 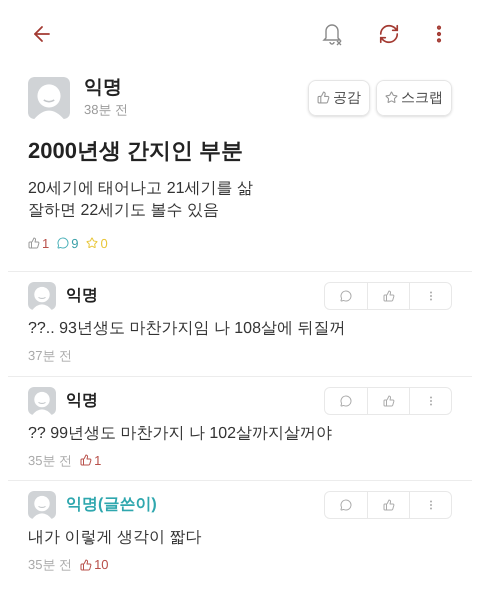 What do you see at coordinates (187, 329) in the screenshot?
I see `comment-text: ??.. 93년생도 마찬가지임 나 108살에 뒤질꺼` at bounding box center [187, 329].